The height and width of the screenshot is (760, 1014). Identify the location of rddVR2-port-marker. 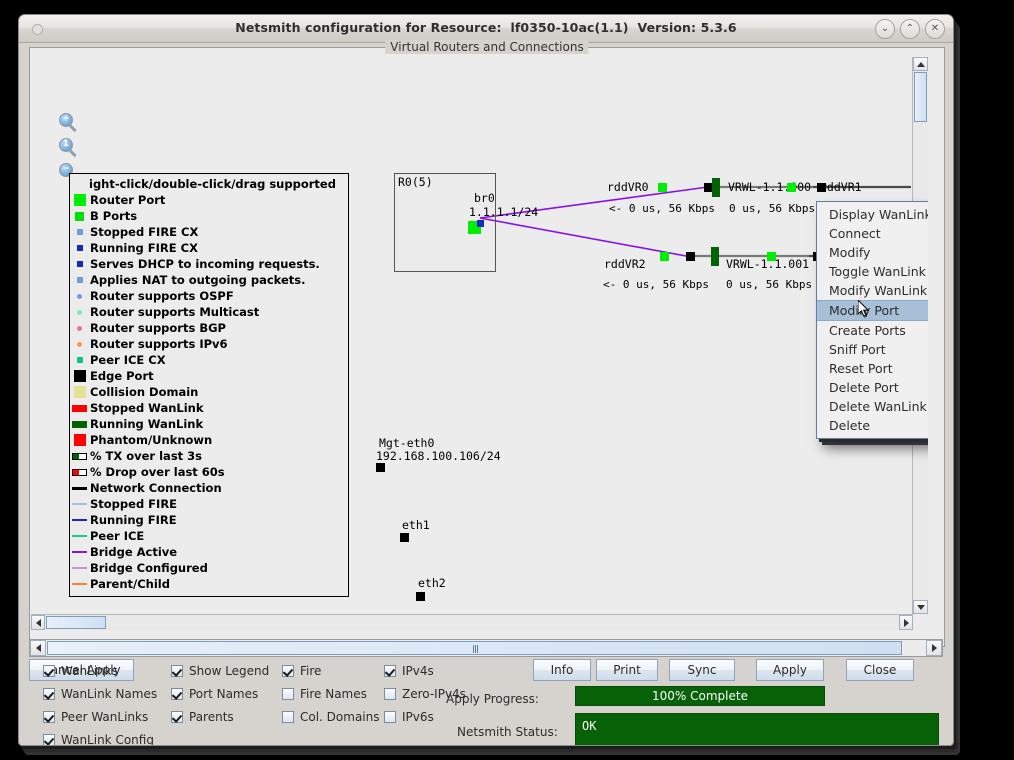
(664, 256).